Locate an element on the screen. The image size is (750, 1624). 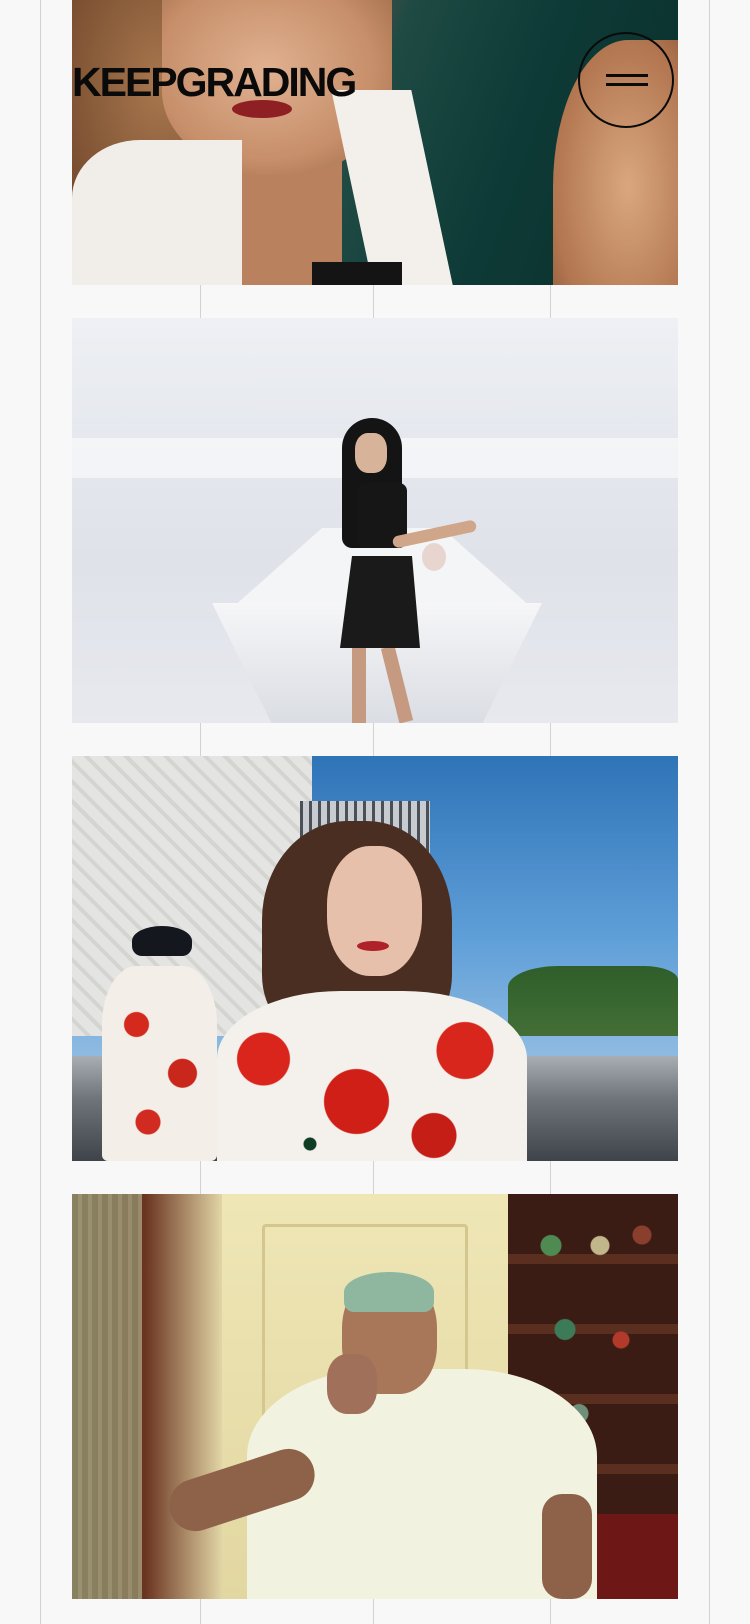
image-detail-top is located at coordinates (357, 273).